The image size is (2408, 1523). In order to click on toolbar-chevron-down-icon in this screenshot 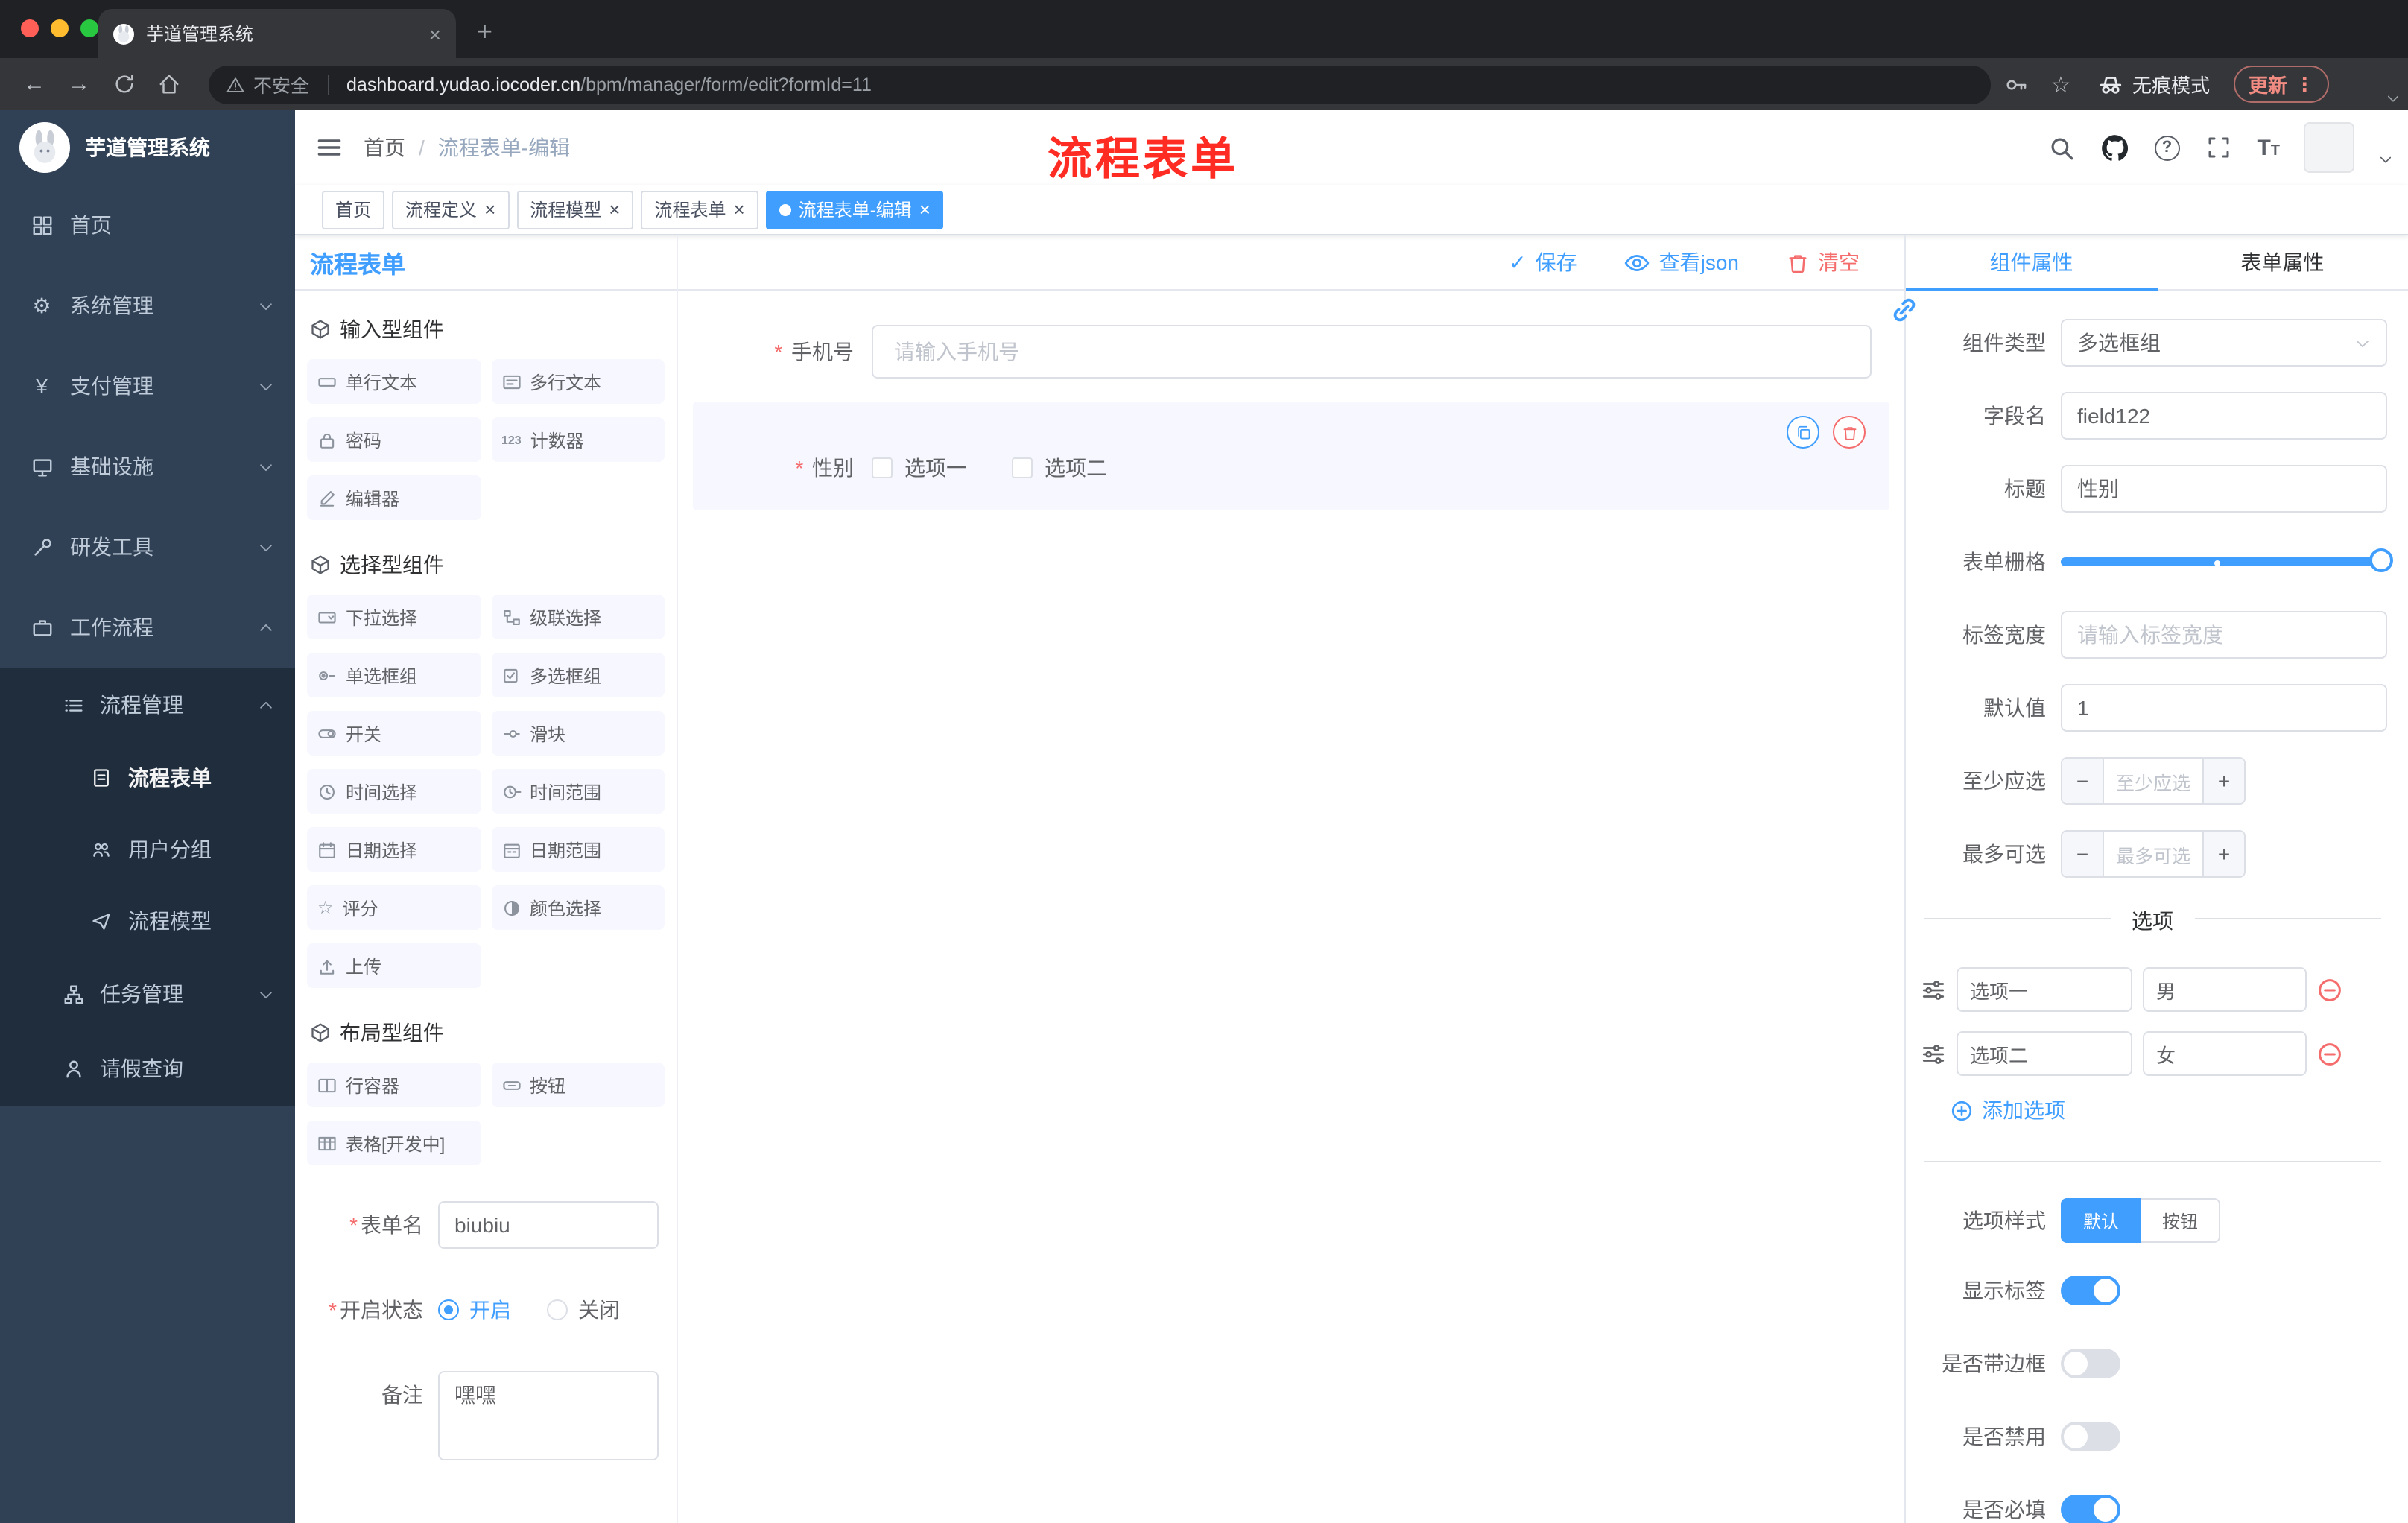, I will do `click(2393, 98)`.